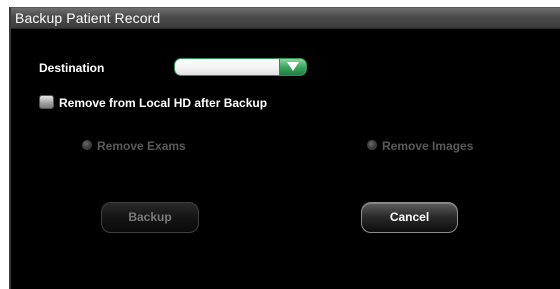 The width and height of the screenshot is (560, 289). I want to click on chevron-down-icon, so click(293, 66).